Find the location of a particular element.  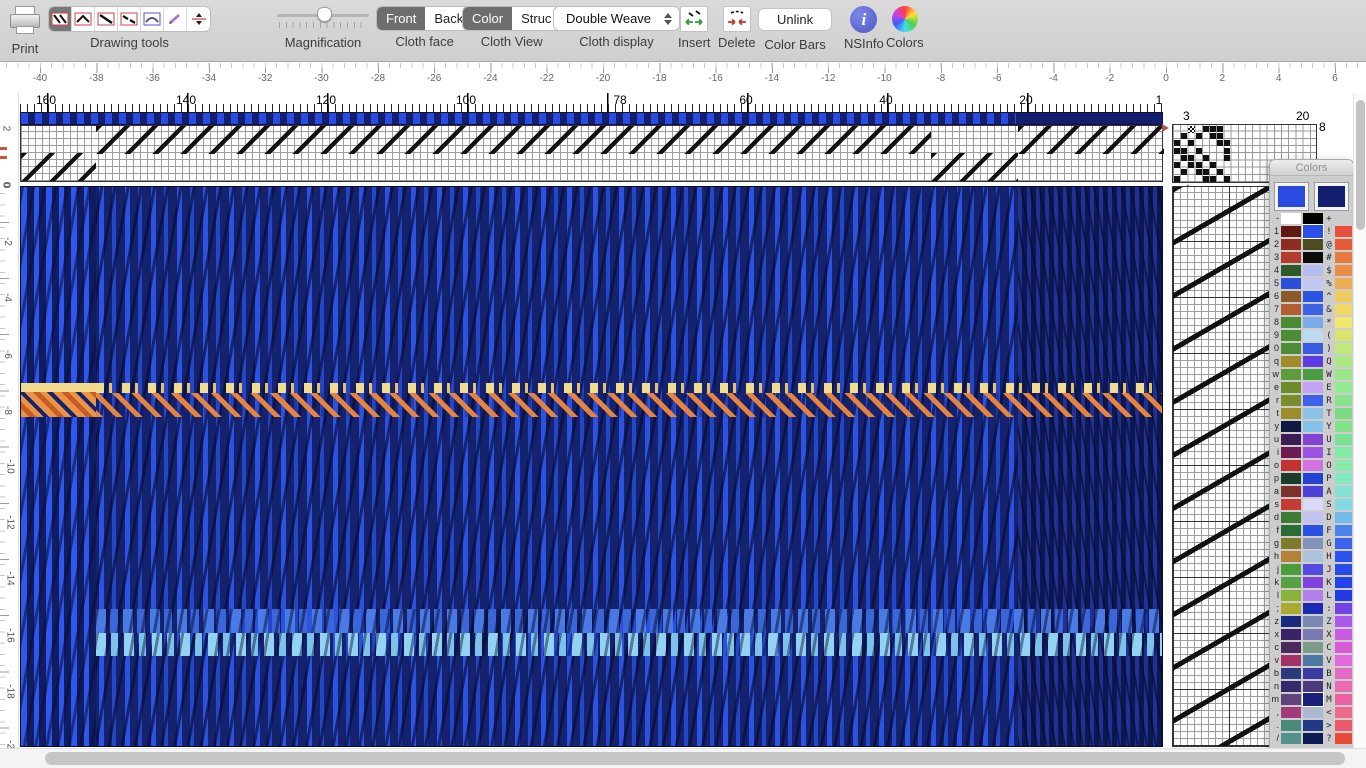

delete-button is located at coordinates (736, 19).